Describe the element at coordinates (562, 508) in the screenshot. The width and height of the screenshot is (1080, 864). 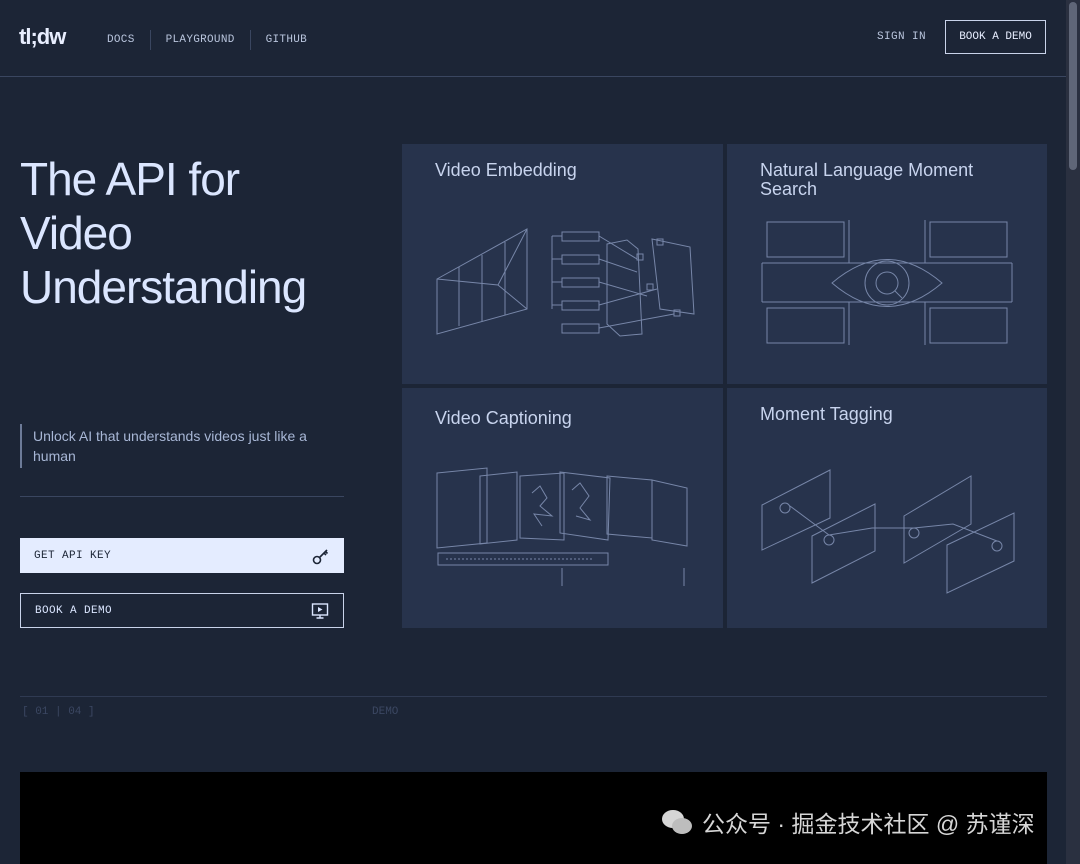
I see `video-captioning-card: Video Captioning` at that location.